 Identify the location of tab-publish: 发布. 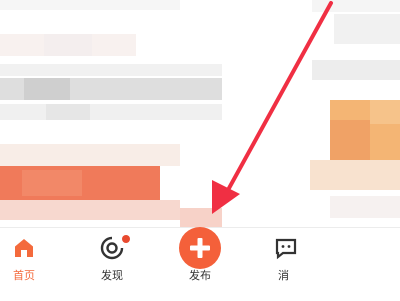
(200, 264).